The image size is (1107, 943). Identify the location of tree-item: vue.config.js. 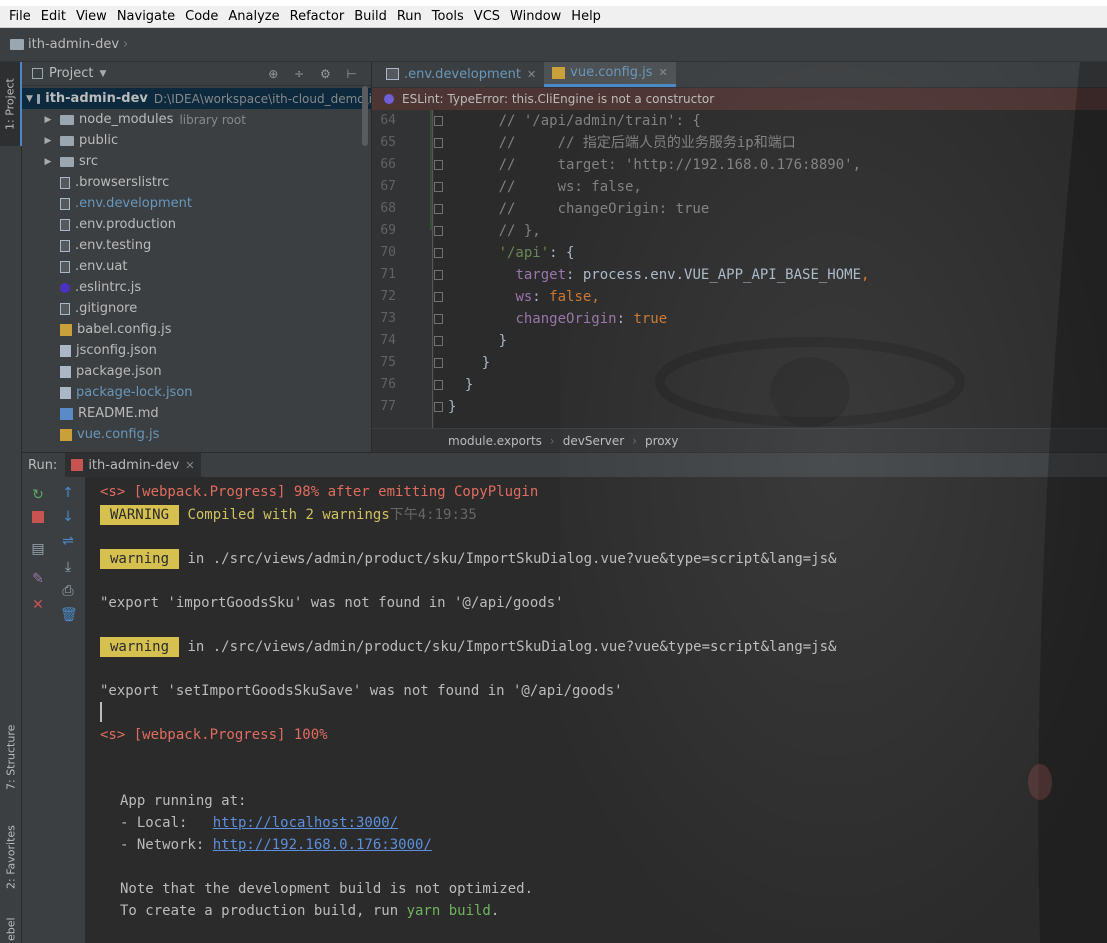
(196, 434).